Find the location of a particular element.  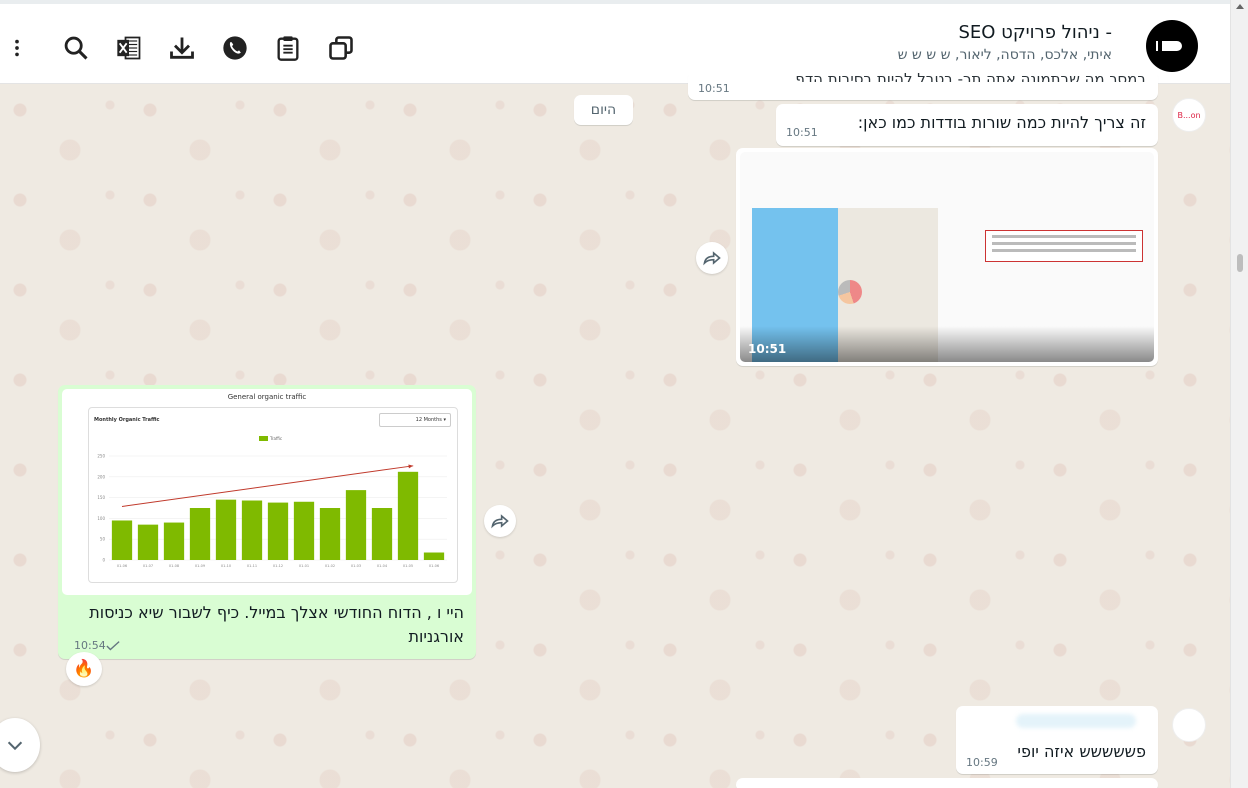

clipboard-icon is located at coordinates (288, 48).